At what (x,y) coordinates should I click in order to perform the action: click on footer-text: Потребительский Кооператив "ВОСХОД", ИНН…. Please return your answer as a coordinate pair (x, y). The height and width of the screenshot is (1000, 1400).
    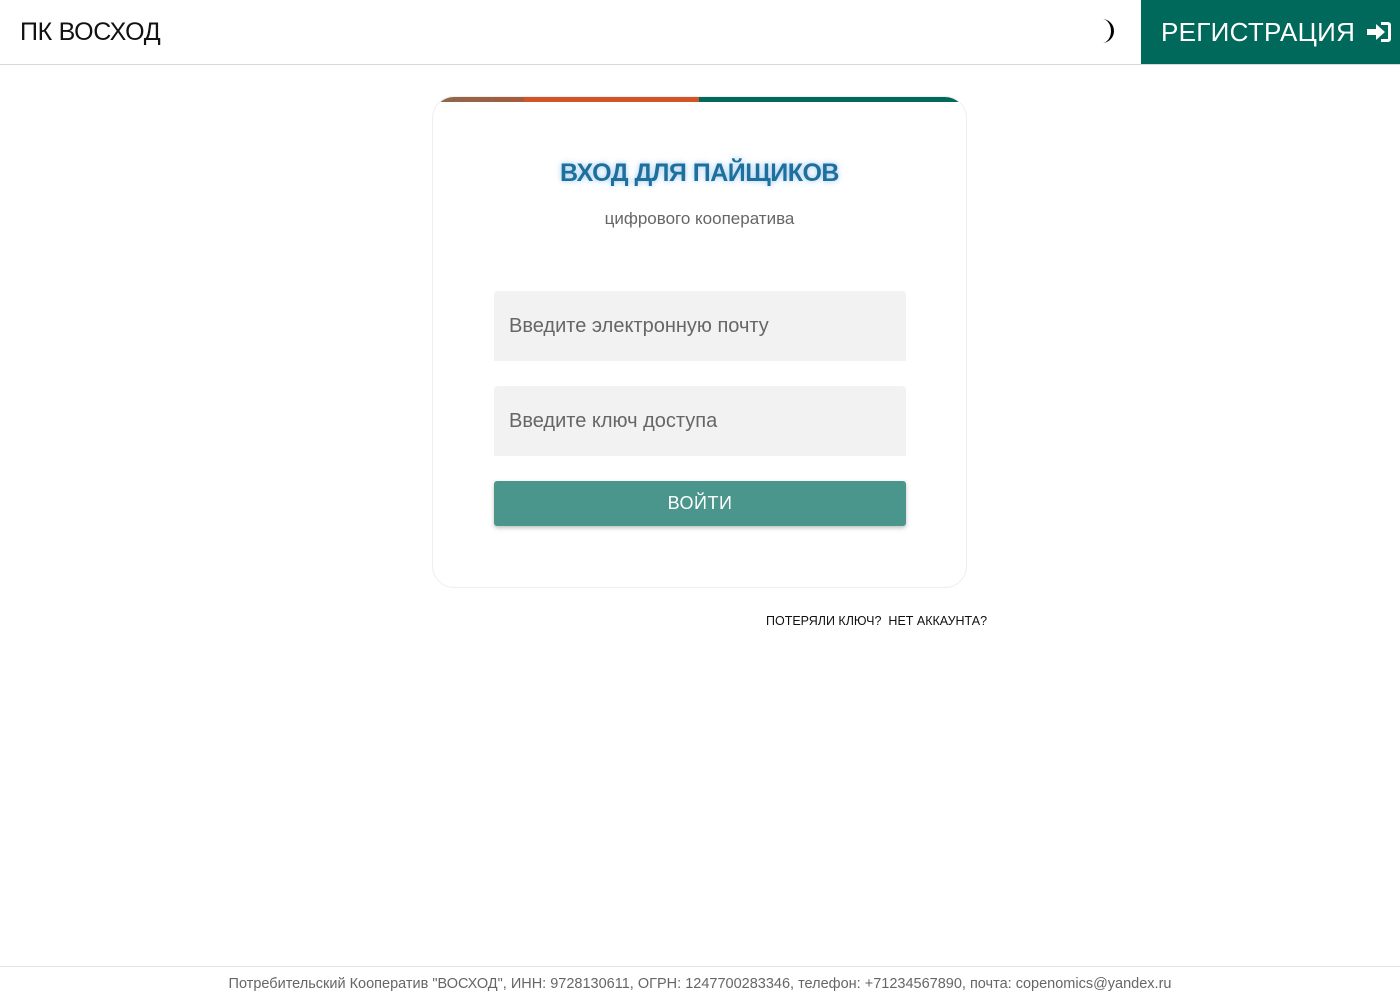
    Looking at the image, I should click on (700, 984).